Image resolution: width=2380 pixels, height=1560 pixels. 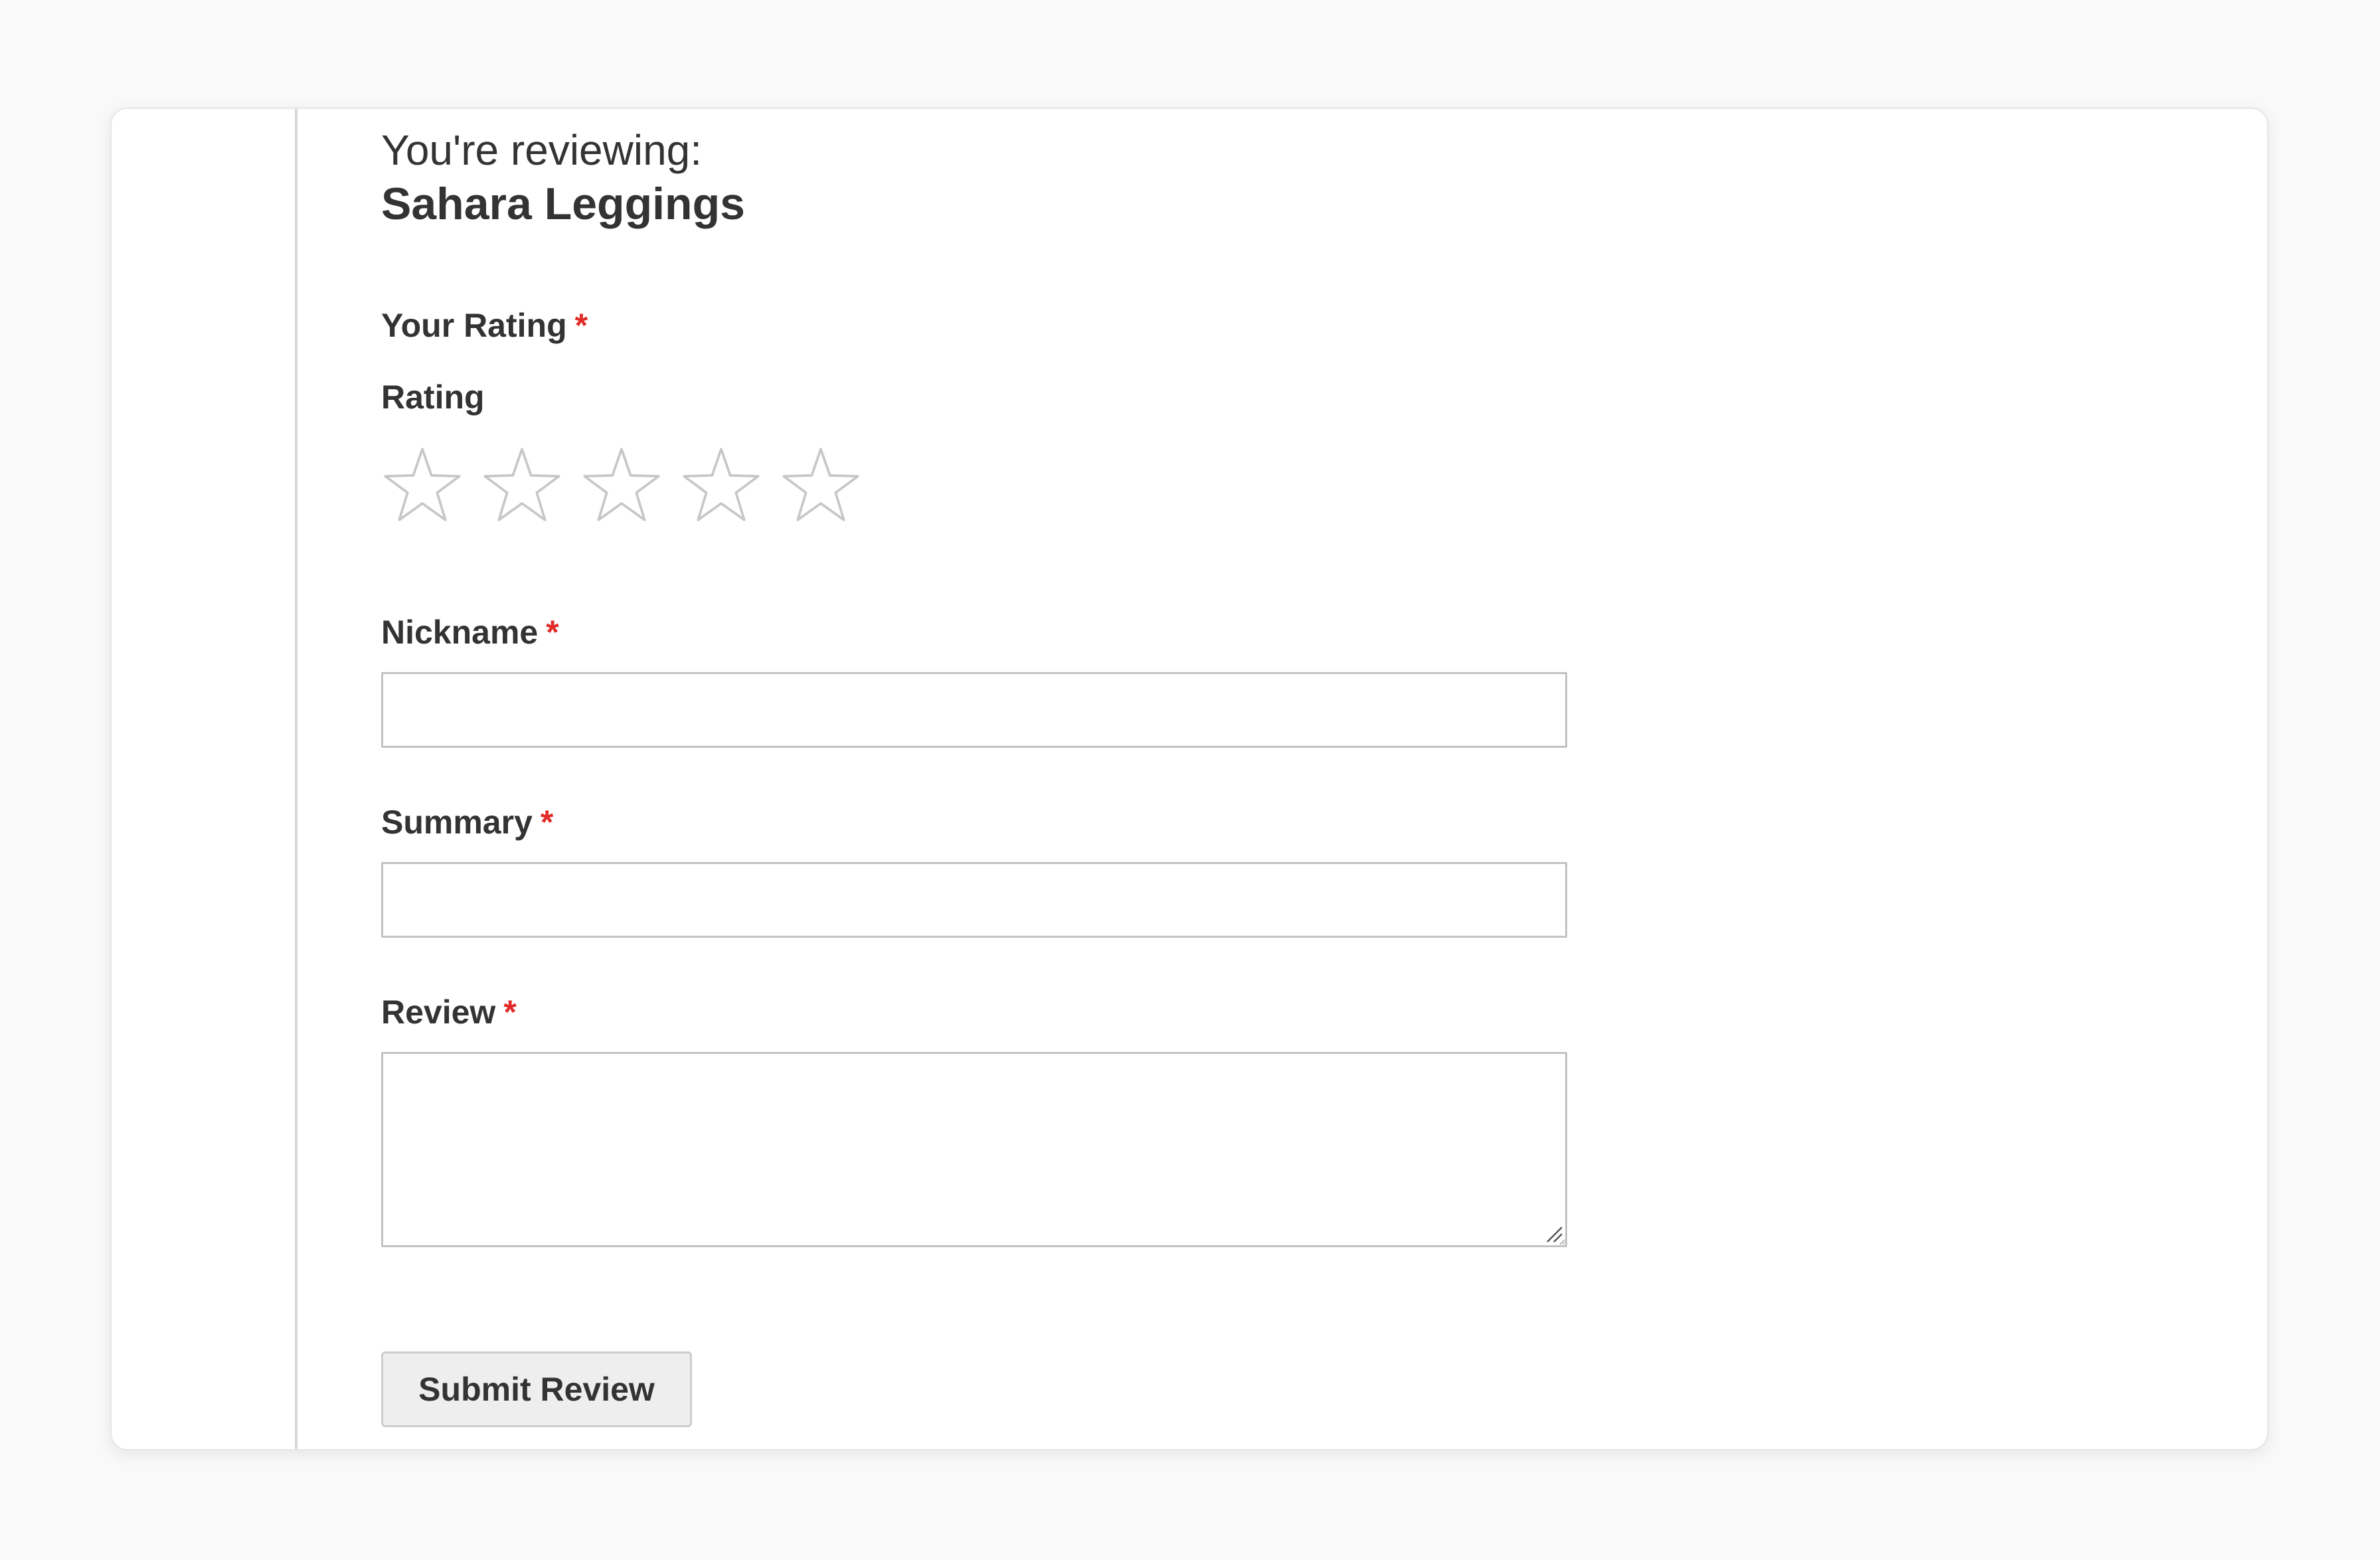 What do you see at coordinates (542, 150) in the screenshot?
I see `form-legend: You're reviewing:` at bounding box center [542, 150].